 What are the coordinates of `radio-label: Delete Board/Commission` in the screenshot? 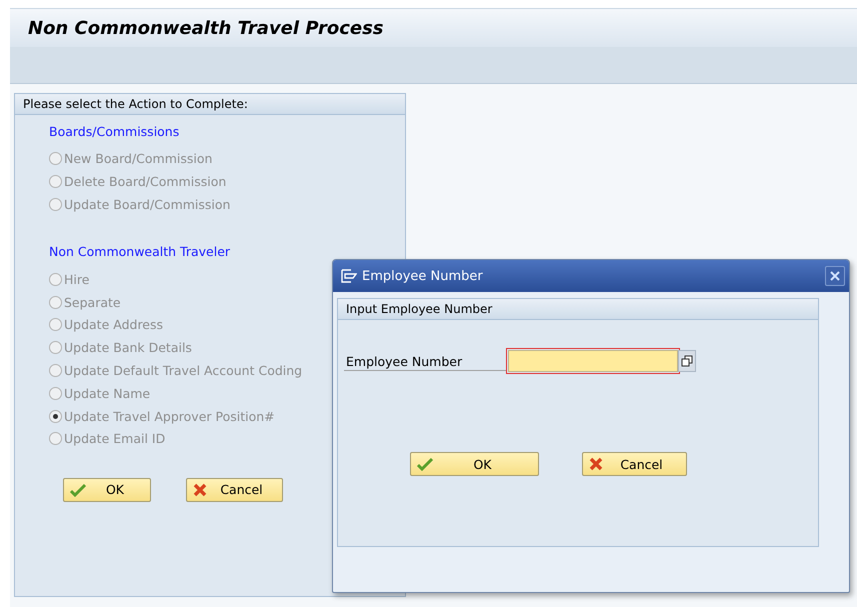 It's located at (145, 182).